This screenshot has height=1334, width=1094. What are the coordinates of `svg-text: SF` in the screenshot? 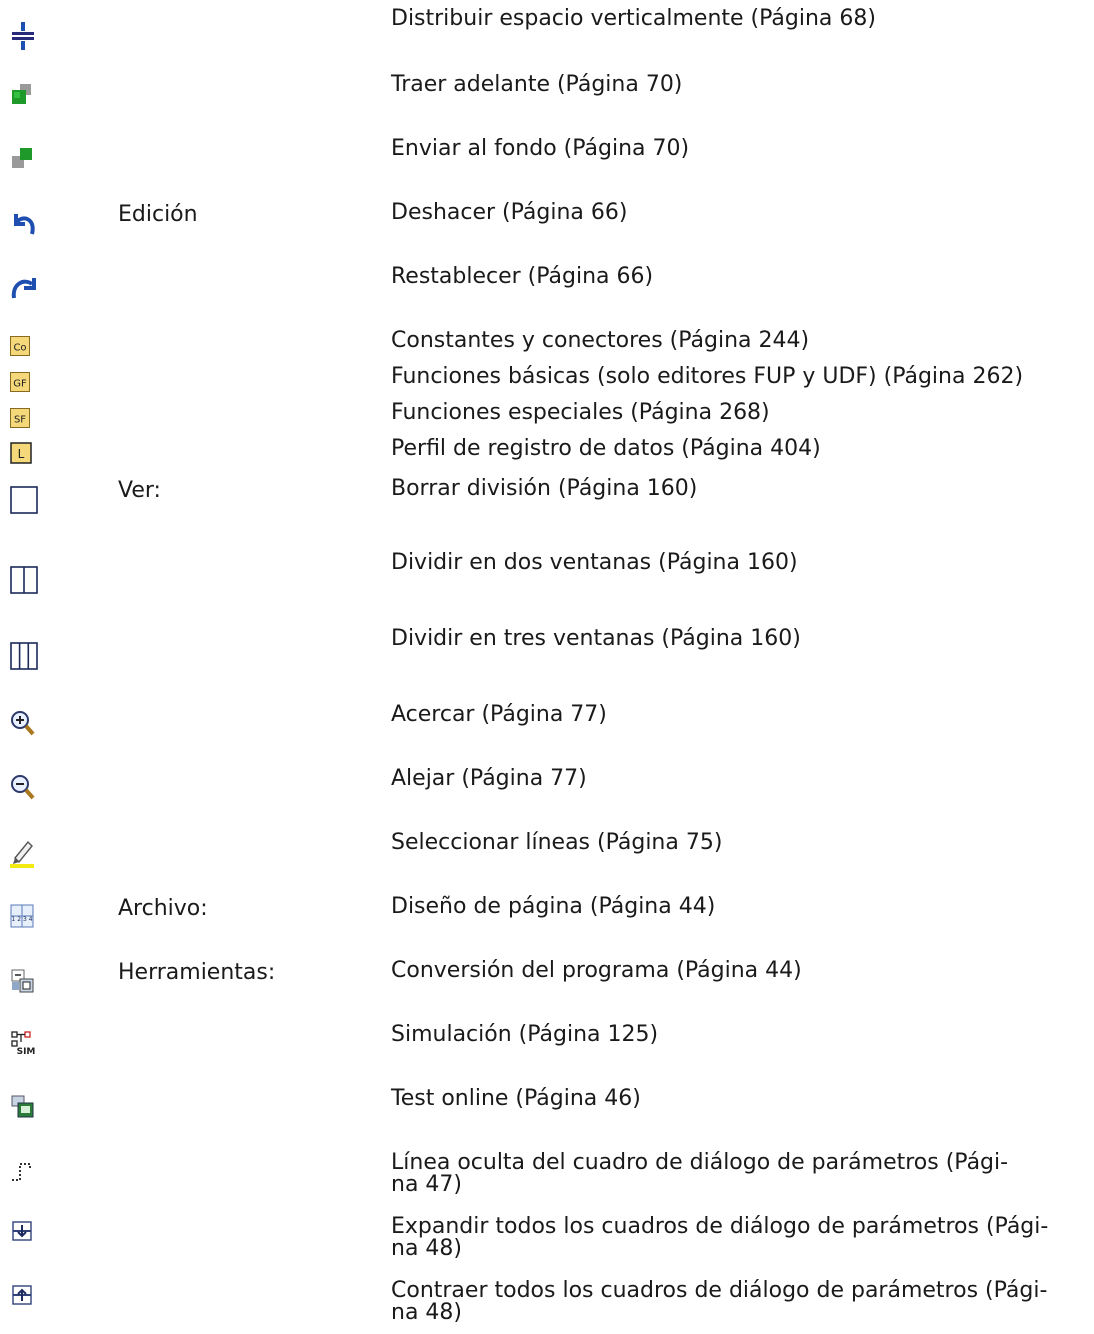 It's located at (20, 420).